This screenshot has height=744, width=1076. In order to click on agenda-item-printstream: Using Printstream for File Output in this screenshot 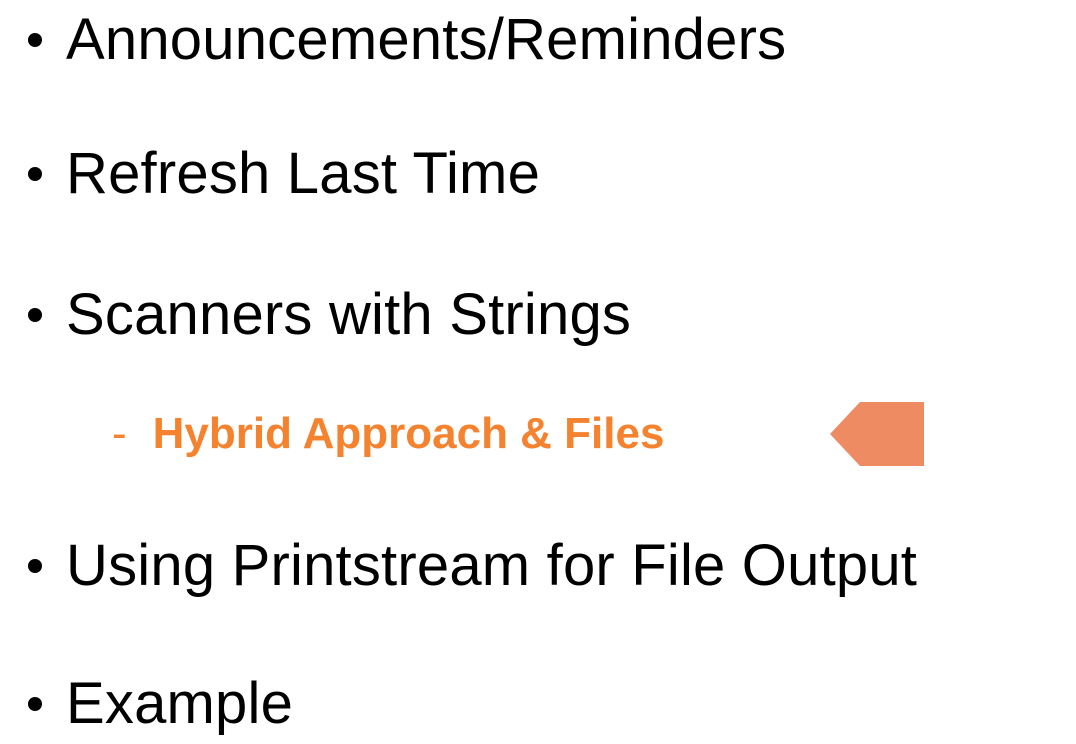, I will do `click(468, 566)`.